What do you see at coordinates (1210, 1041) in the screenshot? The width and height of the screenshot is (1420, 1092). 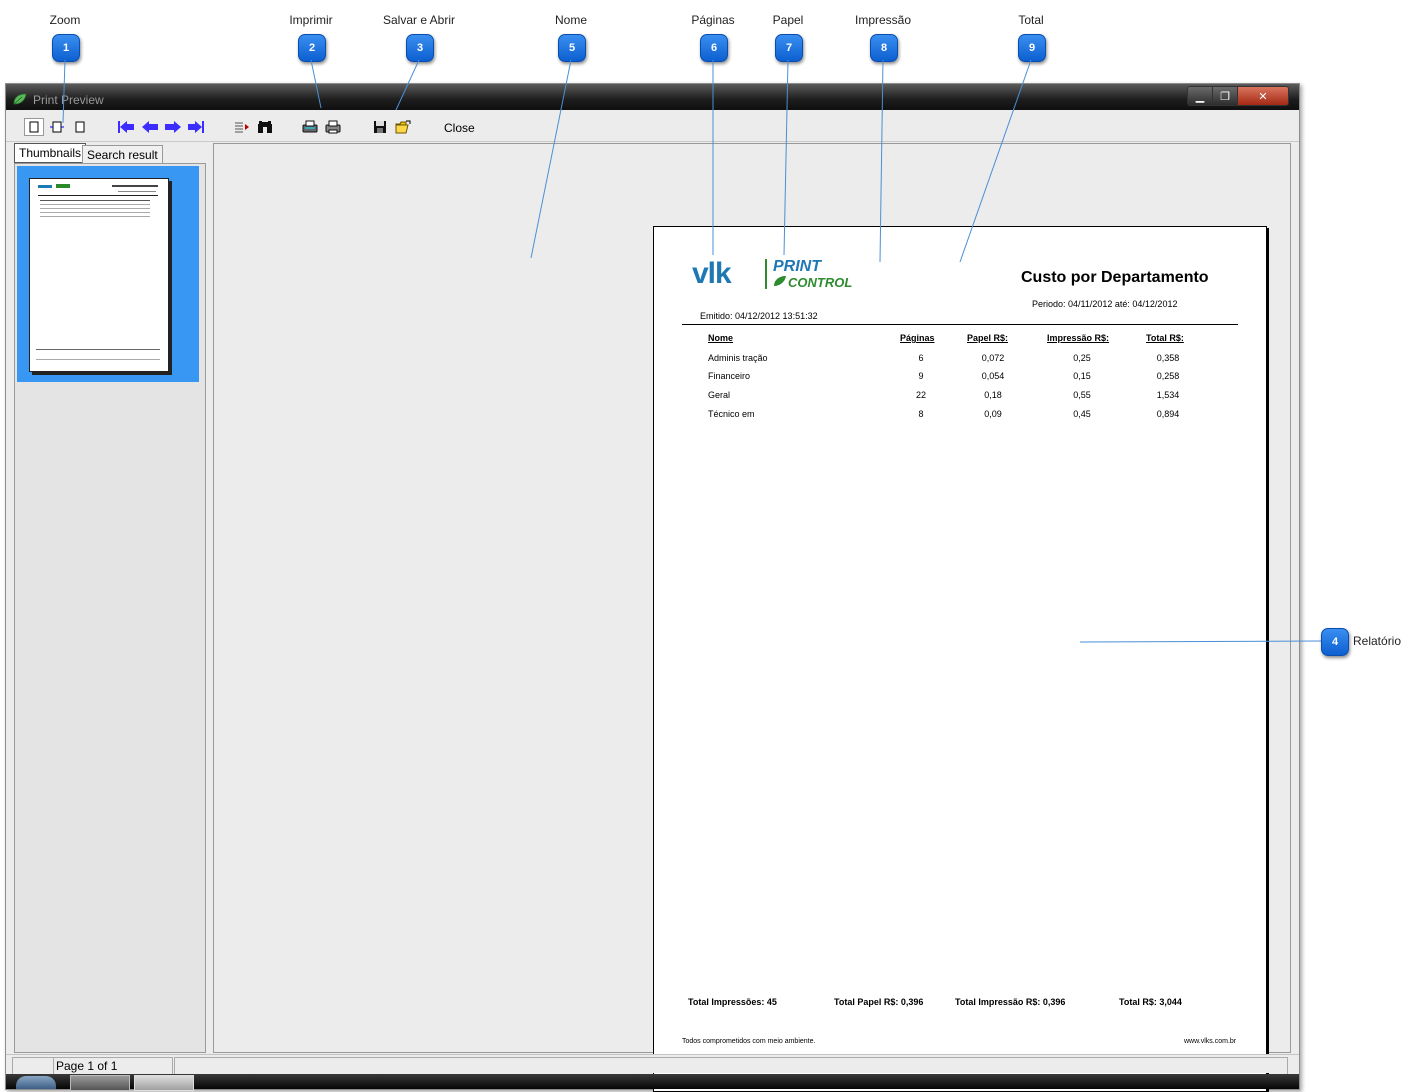 I see `footer-website: www.vlks.com.br` at bounding box center [1210, 1041].